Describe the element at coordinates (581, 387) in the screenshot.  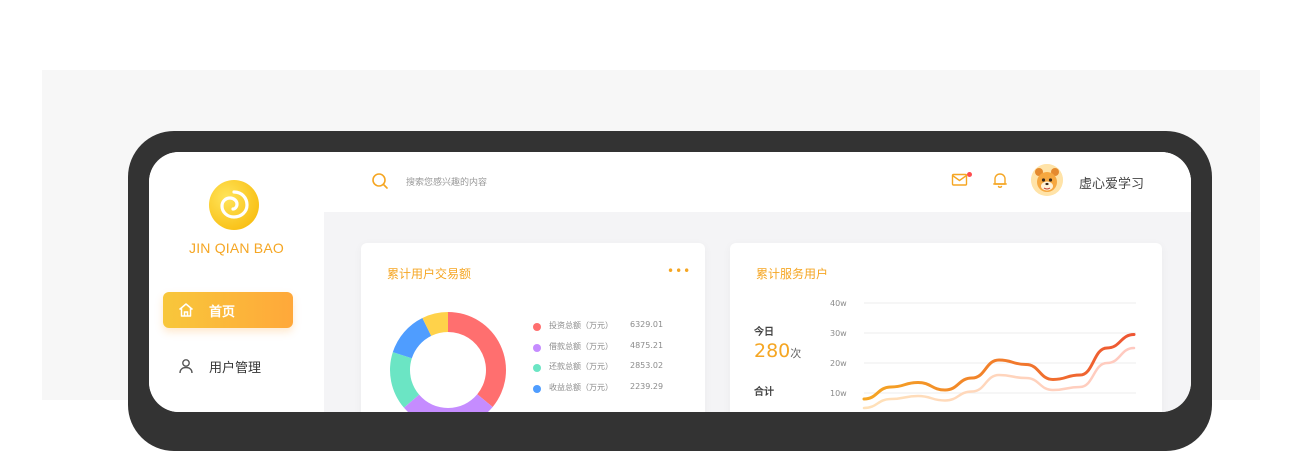
I see `legend-label: 收益总额（万元）` at that location.